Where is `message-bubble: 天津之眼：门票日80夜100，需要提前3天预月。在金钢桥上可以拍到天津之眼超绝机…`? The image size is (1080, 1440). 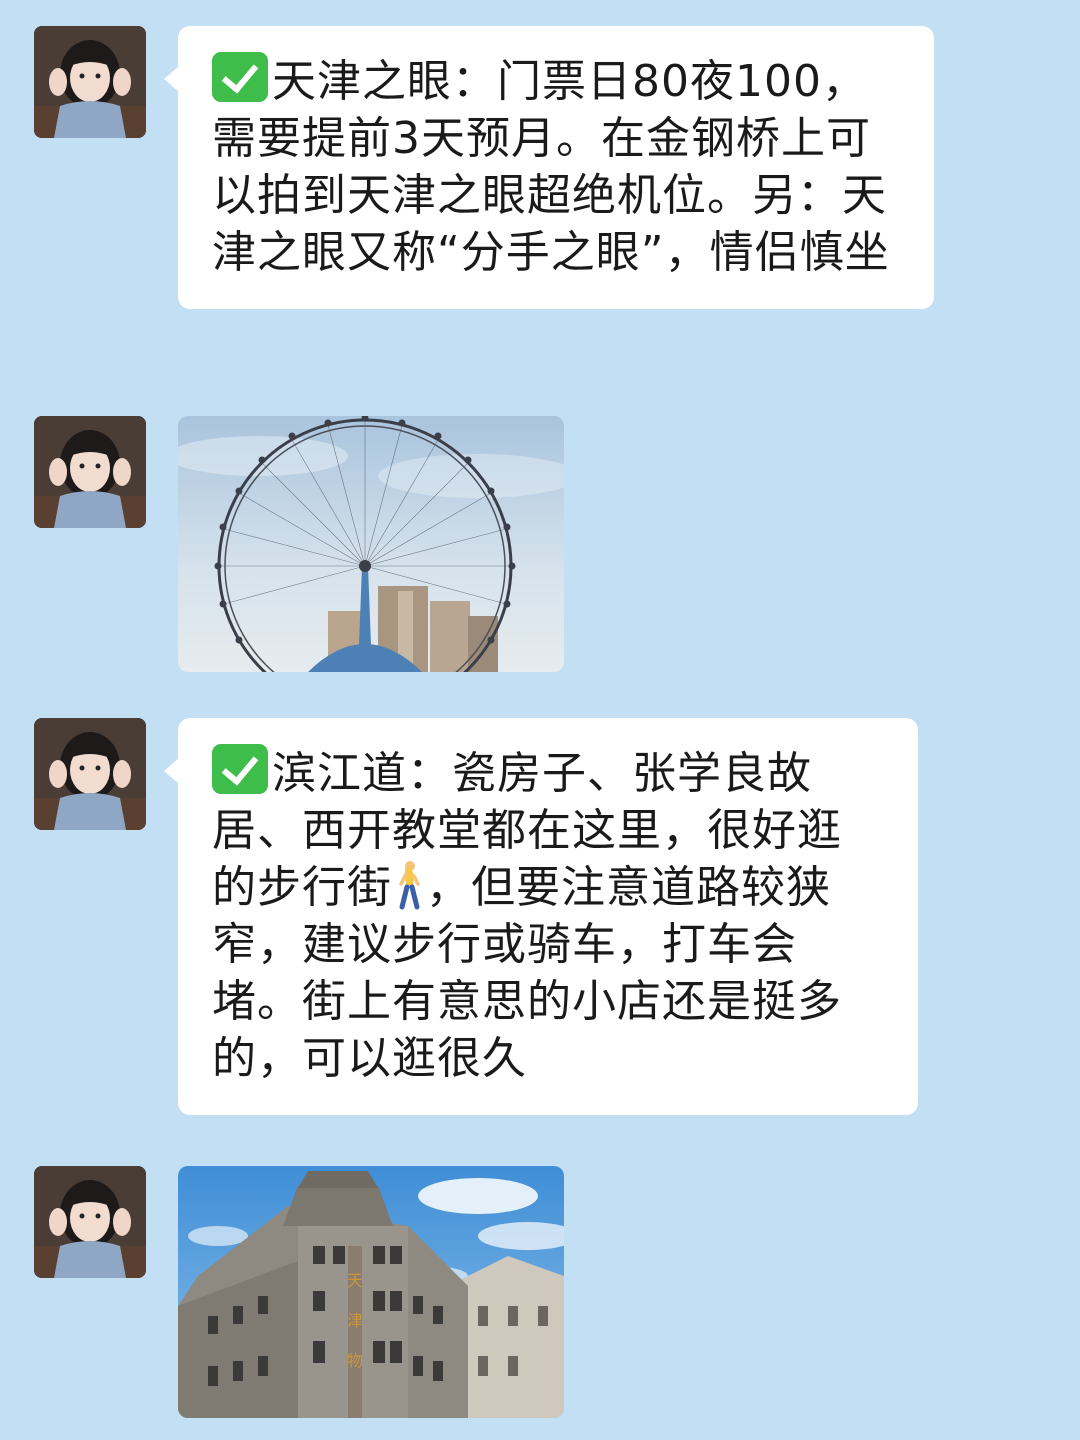 message-bubble: 天津之眼：门票日80夜100，需要提前3天预月。在金钢桥上可以拍到天津之眼超绝机… is located at coordinates (549, 167).